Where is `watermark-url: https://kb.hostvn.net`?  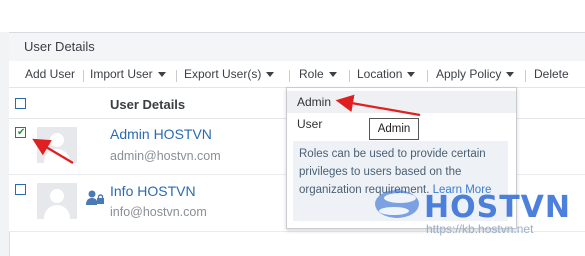
watermark-url: https://kb.hostvn.net is located at coordinates (480, 229).